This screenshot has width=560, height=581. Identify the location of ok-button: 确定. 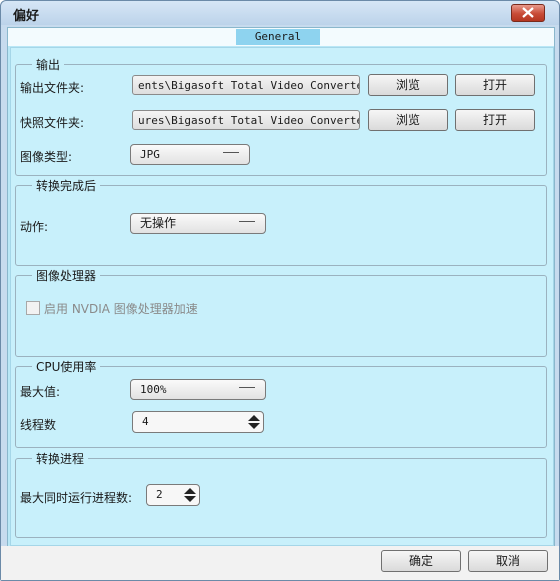
(421, 561).